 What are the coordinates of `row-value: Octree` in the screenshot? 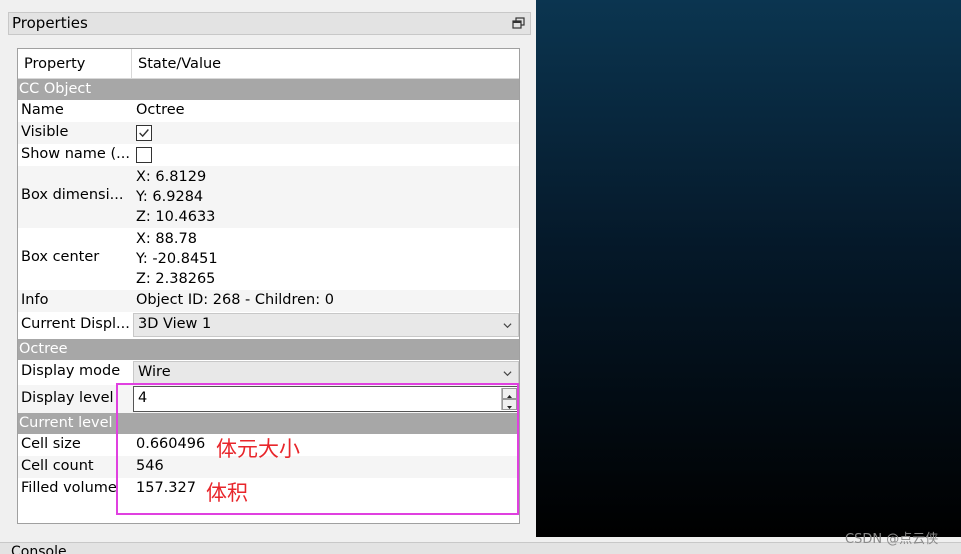 It's located at (160, 110).